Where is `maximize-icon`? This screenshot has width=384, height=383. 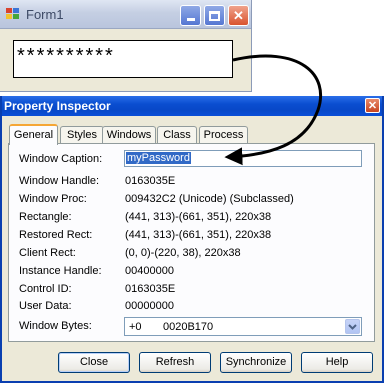
maximize-icon is located at coordinates (214, 15).